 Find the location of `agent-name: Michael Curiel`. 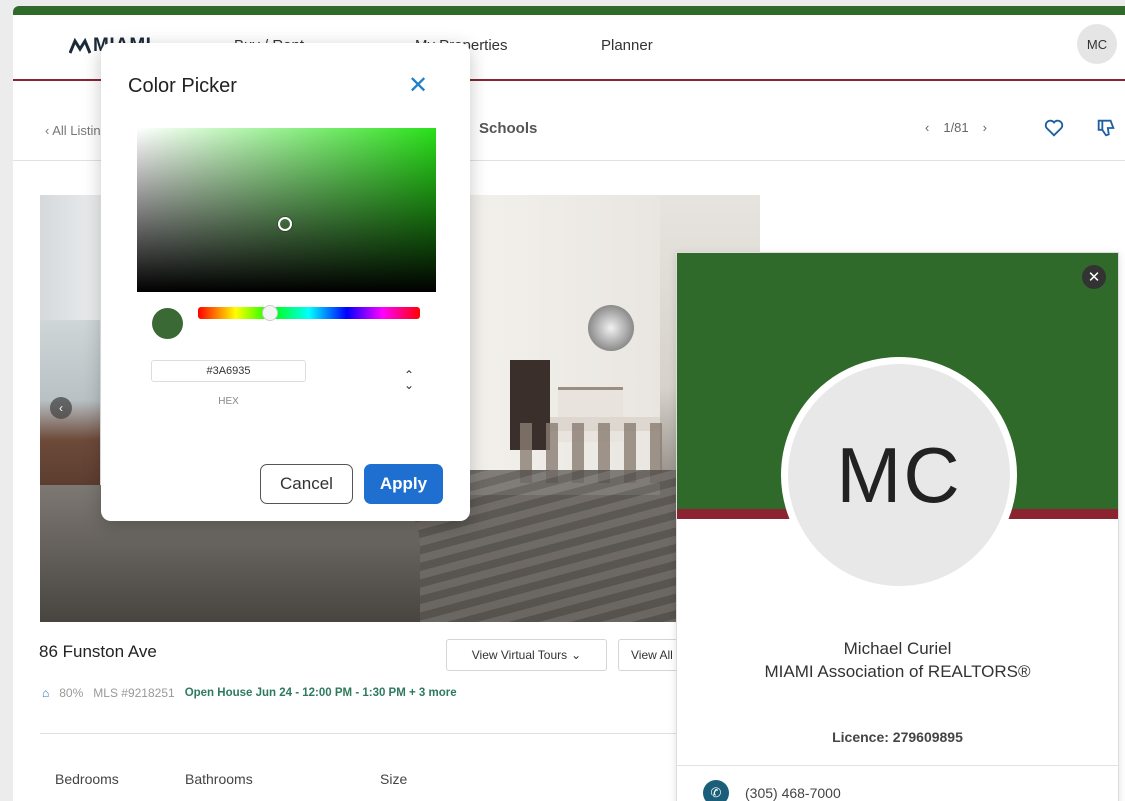

agent-name: Michael Curiel is located at coordinates (897, 648).